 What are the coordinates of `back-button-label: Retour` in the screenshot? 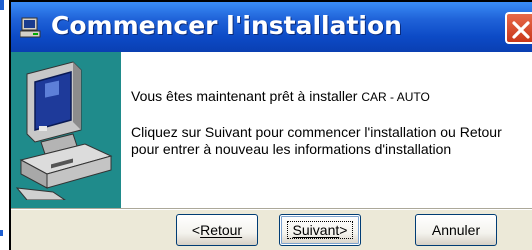 It's located at (221, 230).